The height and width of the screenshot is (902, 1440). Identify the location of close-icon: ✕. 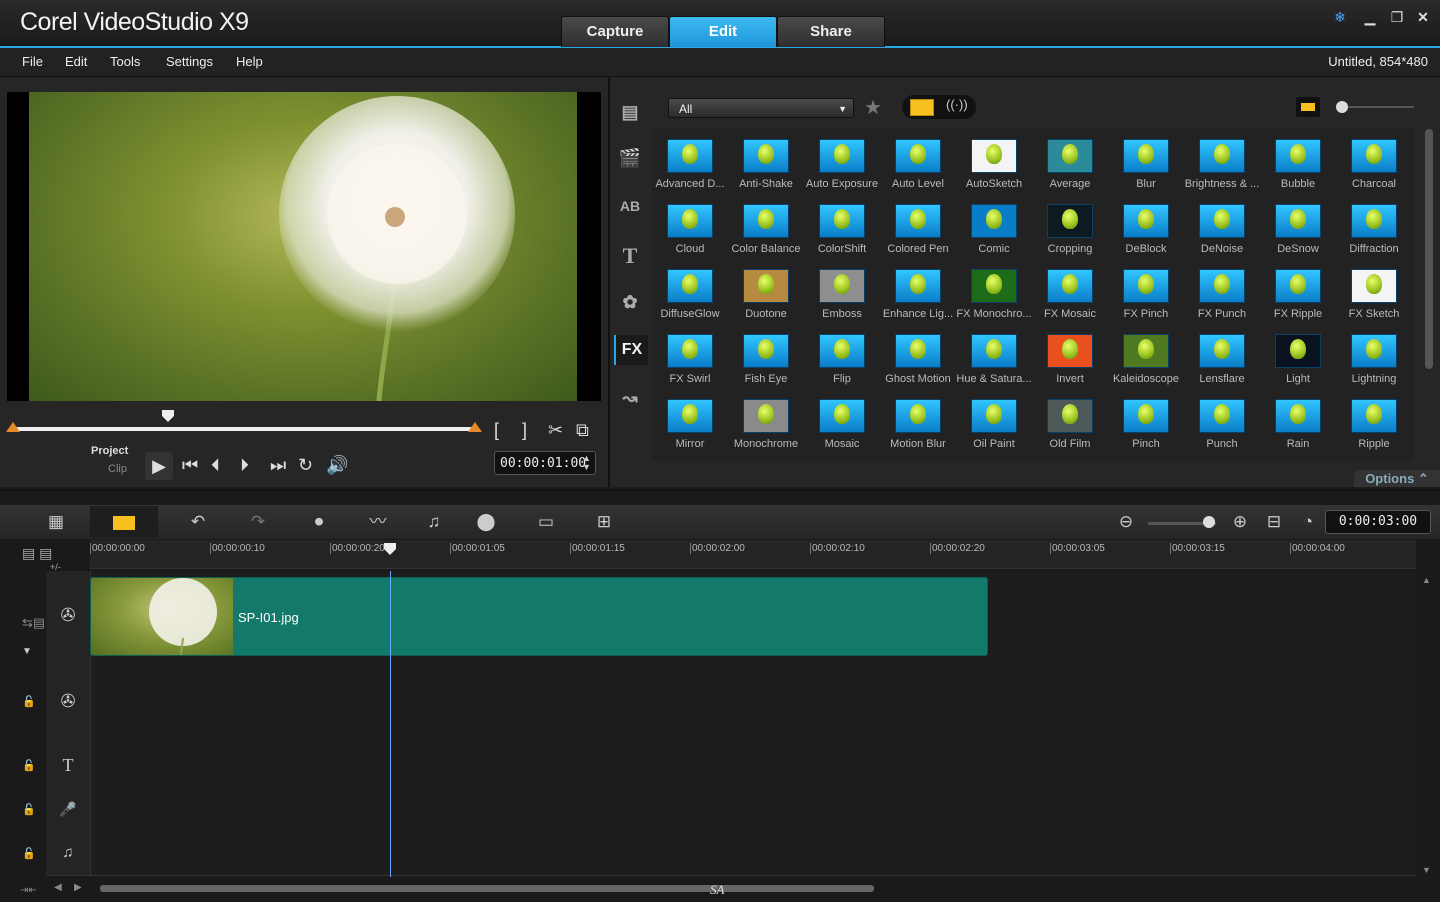
(1423, 17).